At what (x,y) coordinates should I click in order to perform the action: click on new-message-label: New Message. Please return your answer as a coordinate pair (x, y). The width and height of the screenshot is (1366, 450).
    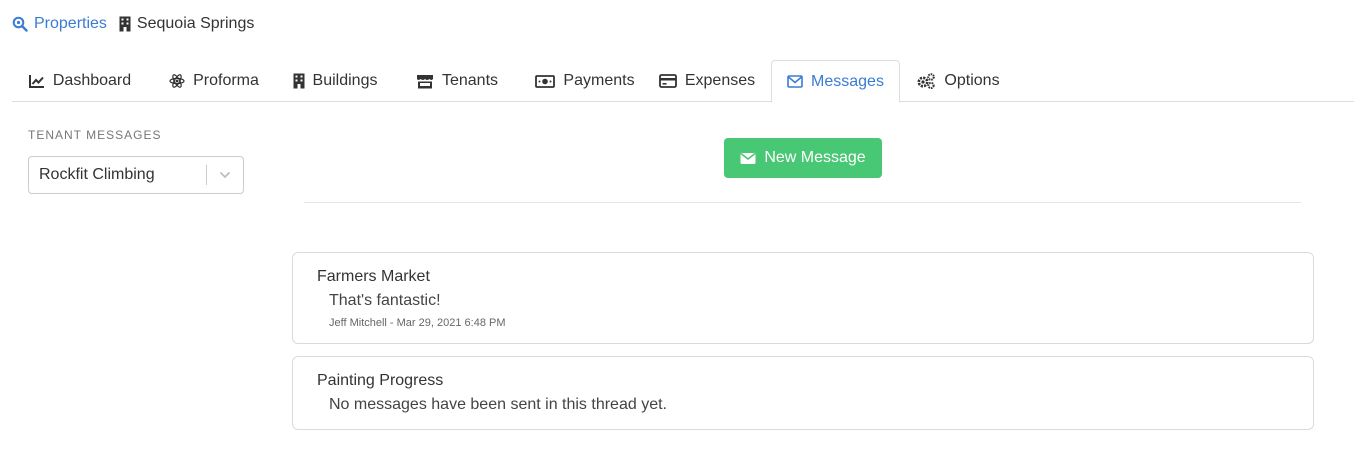
    Looking at the image, I should click on (815, 157).